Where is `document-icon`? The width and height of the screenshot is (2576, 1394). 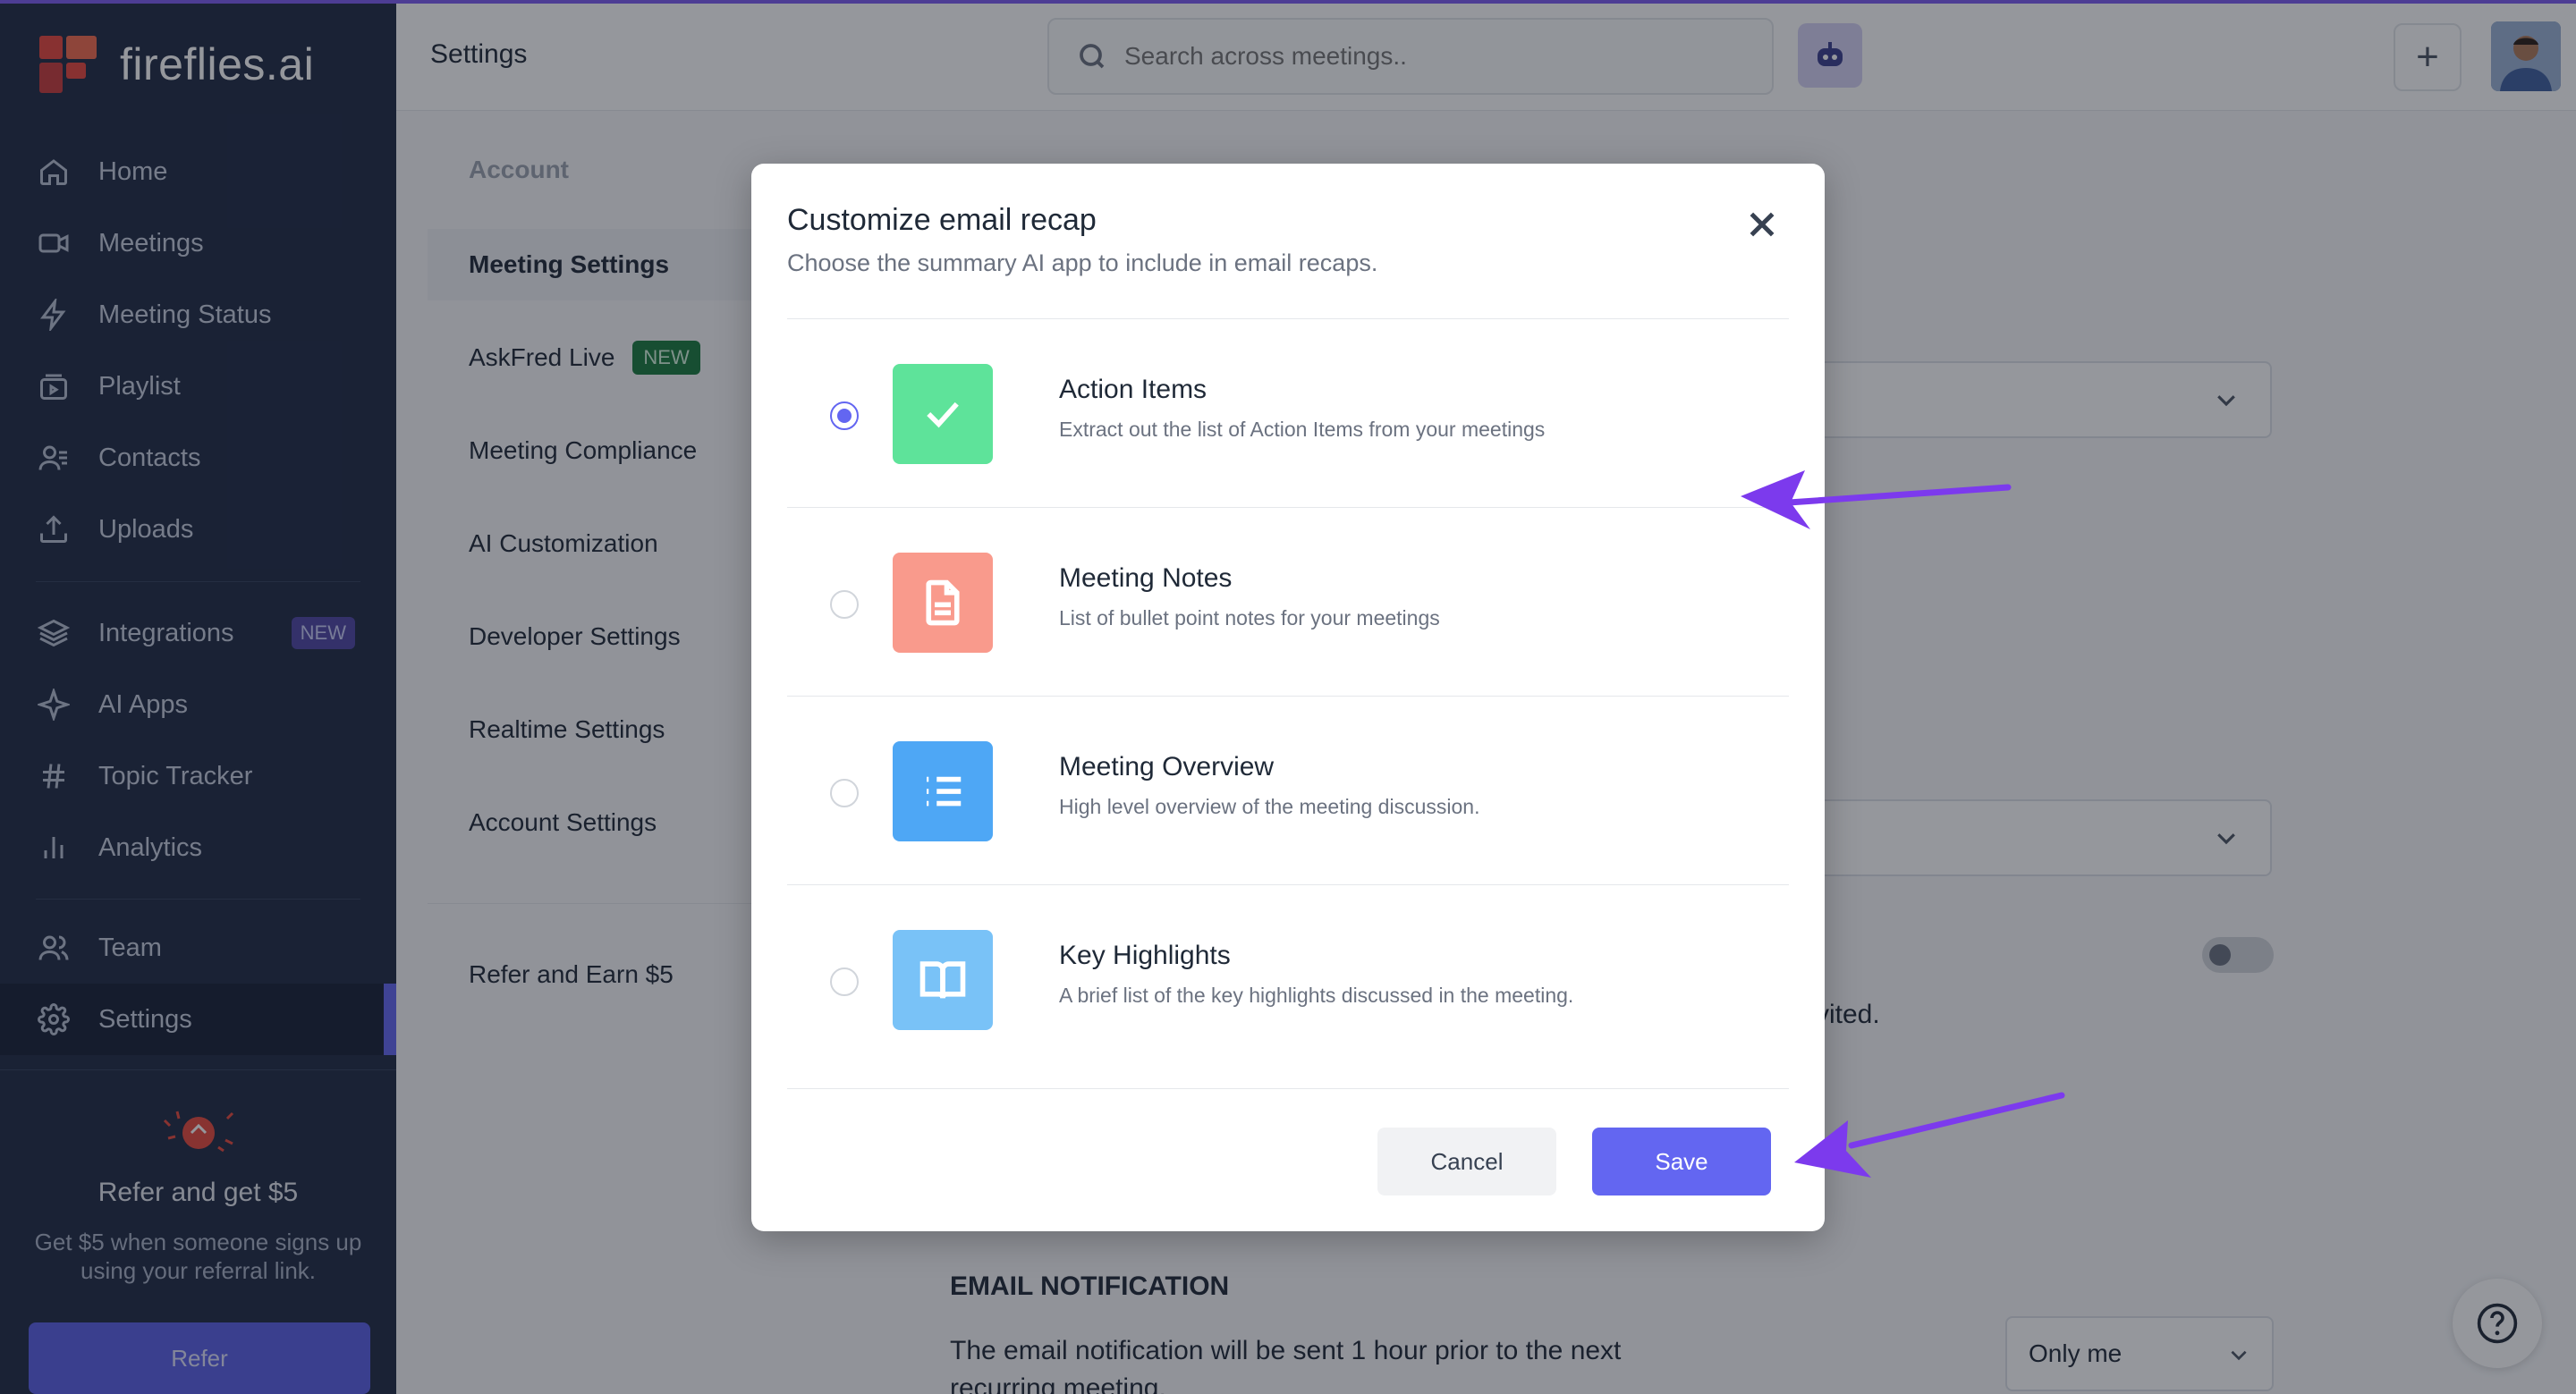 document-icon is located at coordinates (943, 602).